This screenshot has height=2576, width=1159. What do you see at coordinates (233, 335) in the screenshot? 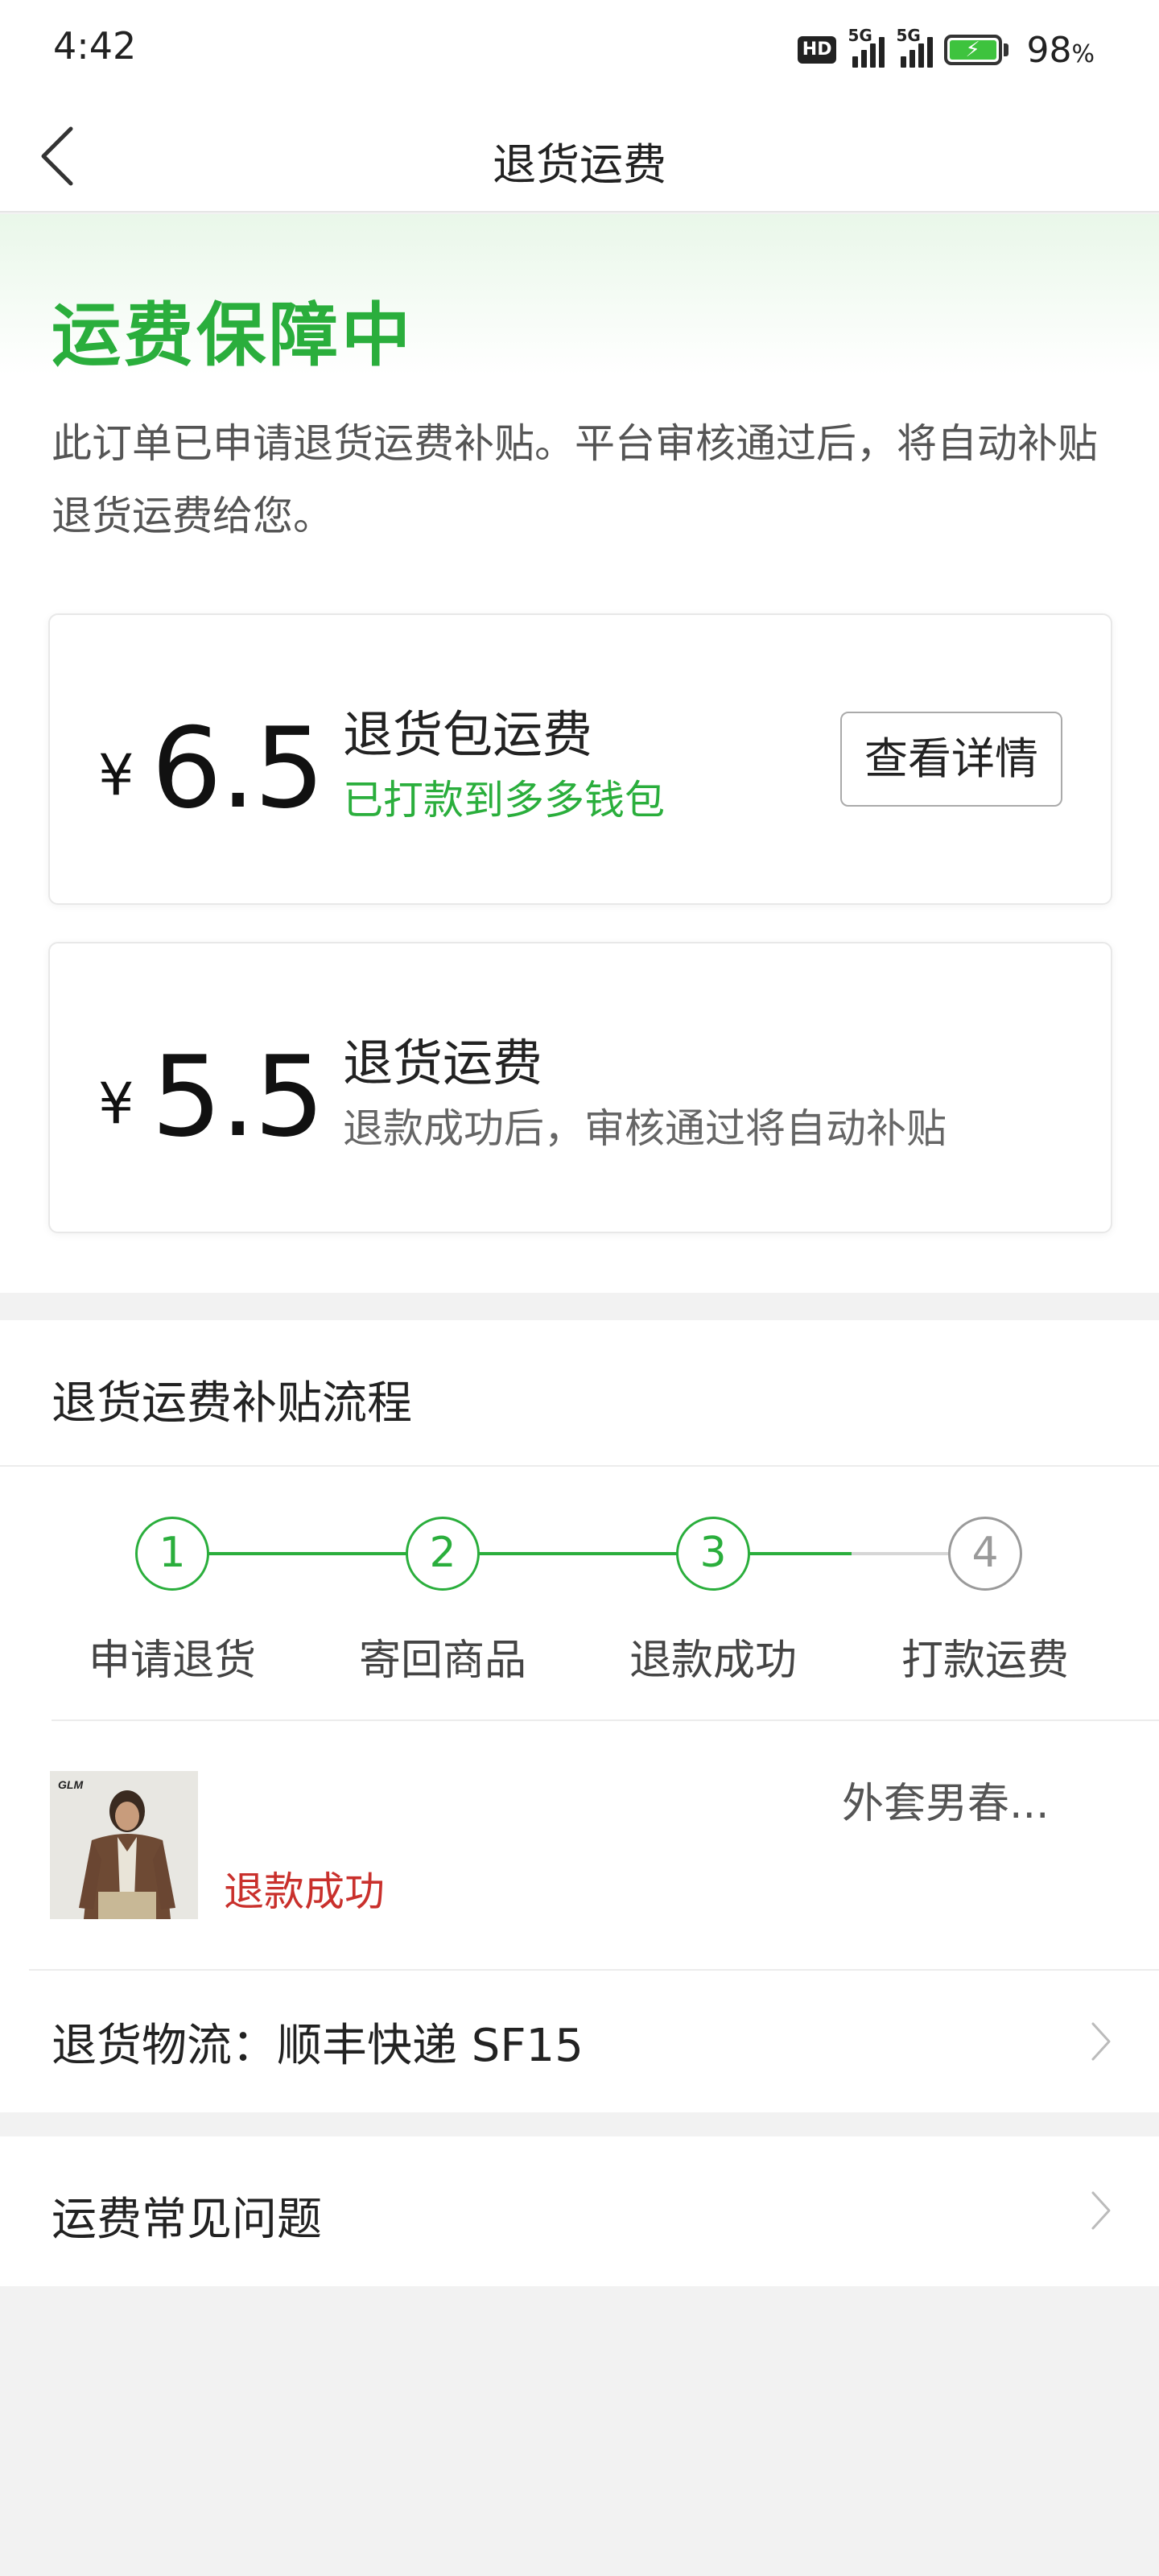
I see `guarantee-title: 运费保障中` at bounding box center [233, 335].